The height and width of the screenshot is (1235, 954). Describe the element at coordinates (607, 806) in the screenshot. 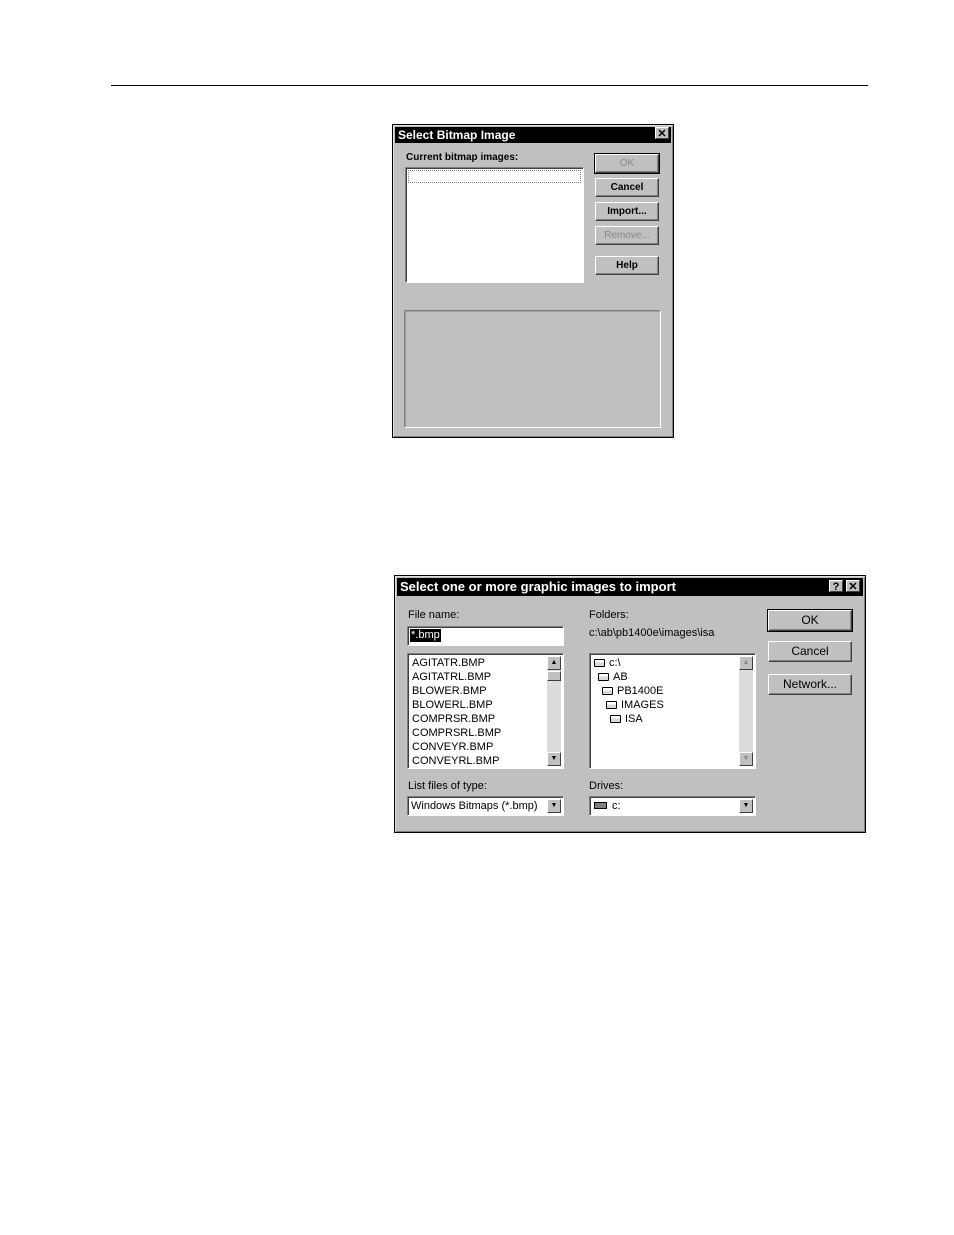

I see `drive-value: c:` at that location.